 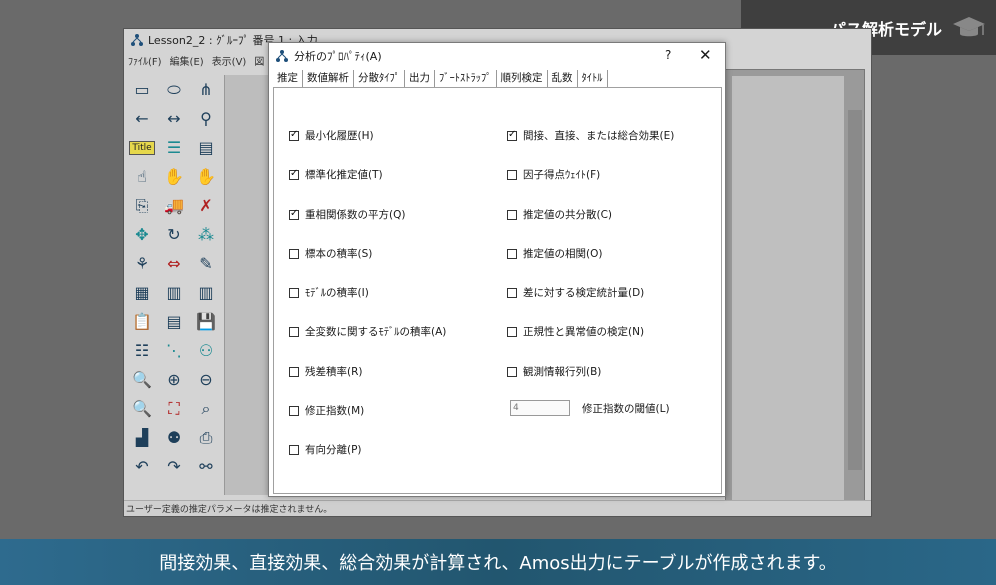 What do you see at coordinates (142, 437) in the screenshot?
I see `bayesian-icon: ▟` at bounding box center [142, 437].